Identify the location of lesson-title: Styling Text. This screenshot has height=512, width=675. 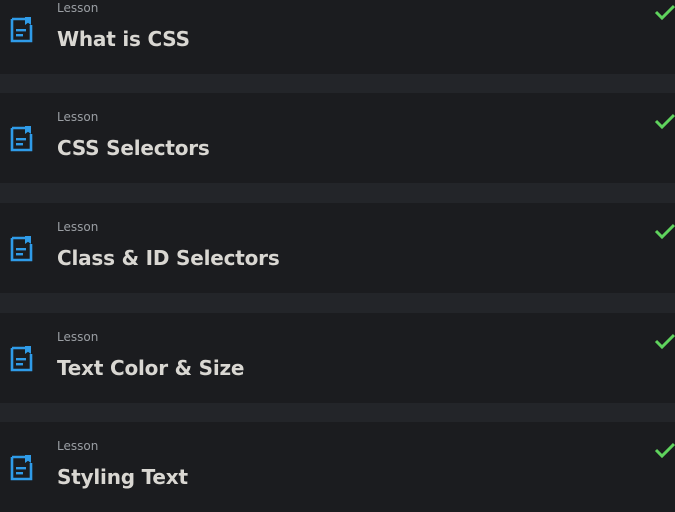
(122, 477).